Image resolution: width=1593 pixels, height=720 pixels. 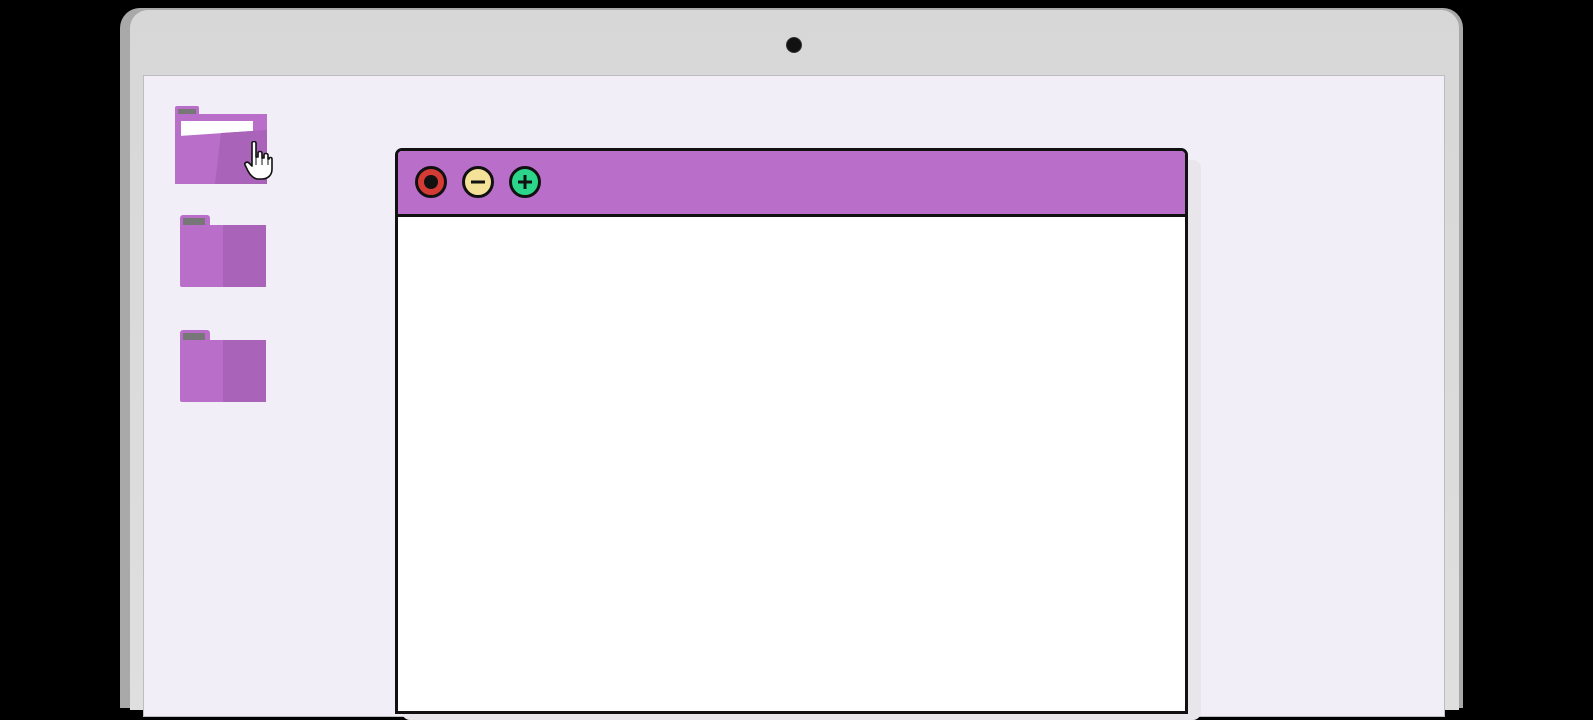 I want to click on minus-icon, so click(x=478, y=182).